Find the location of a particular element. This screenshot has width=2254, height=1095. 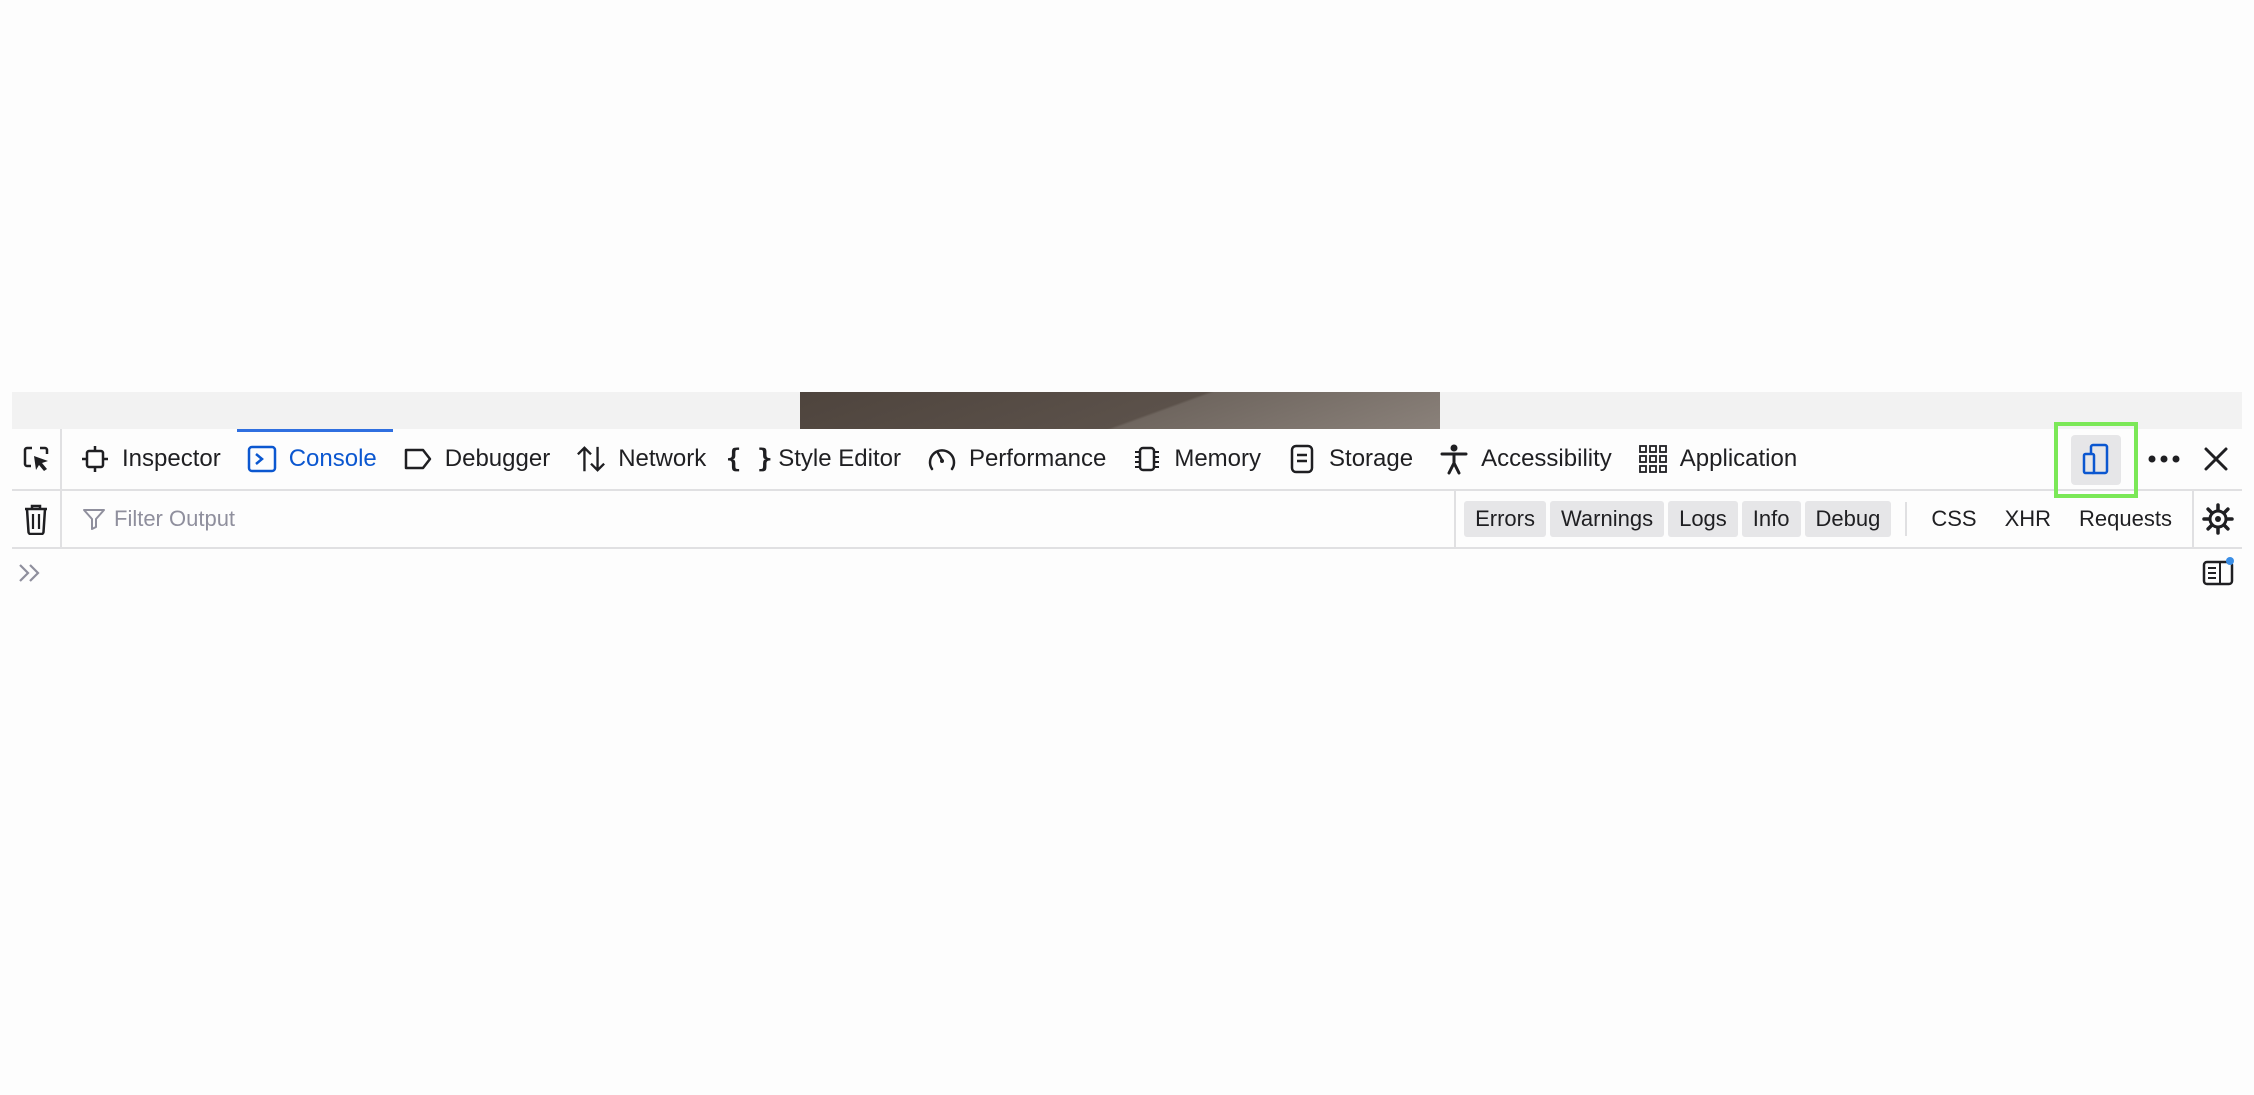

clear-console-button is located at coordinates (37, 519).